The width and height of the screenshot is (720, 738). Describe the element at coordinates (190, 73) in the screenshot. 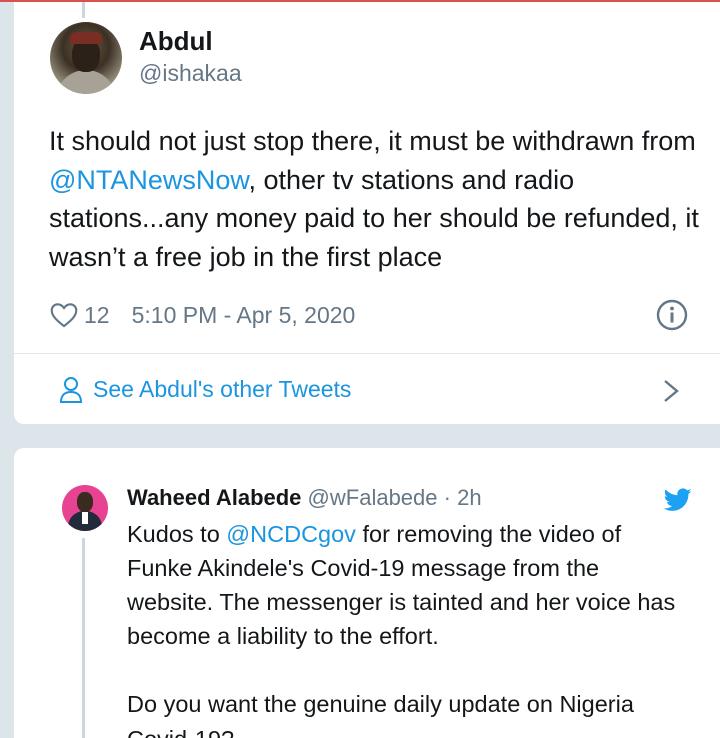

I see `author-handle: @ishakaa` at that location.